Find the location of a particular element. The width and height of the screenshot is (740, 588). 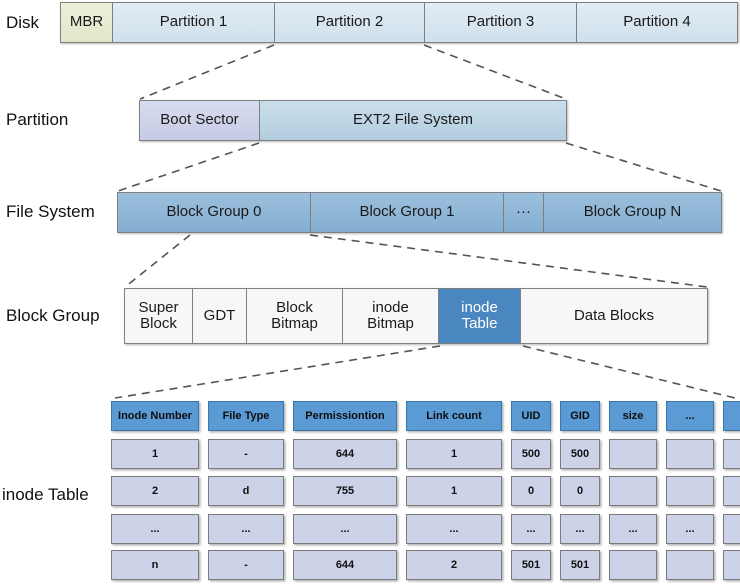

disk-cell-partition-1: Partition 1 is located at coordinates (194, 22).